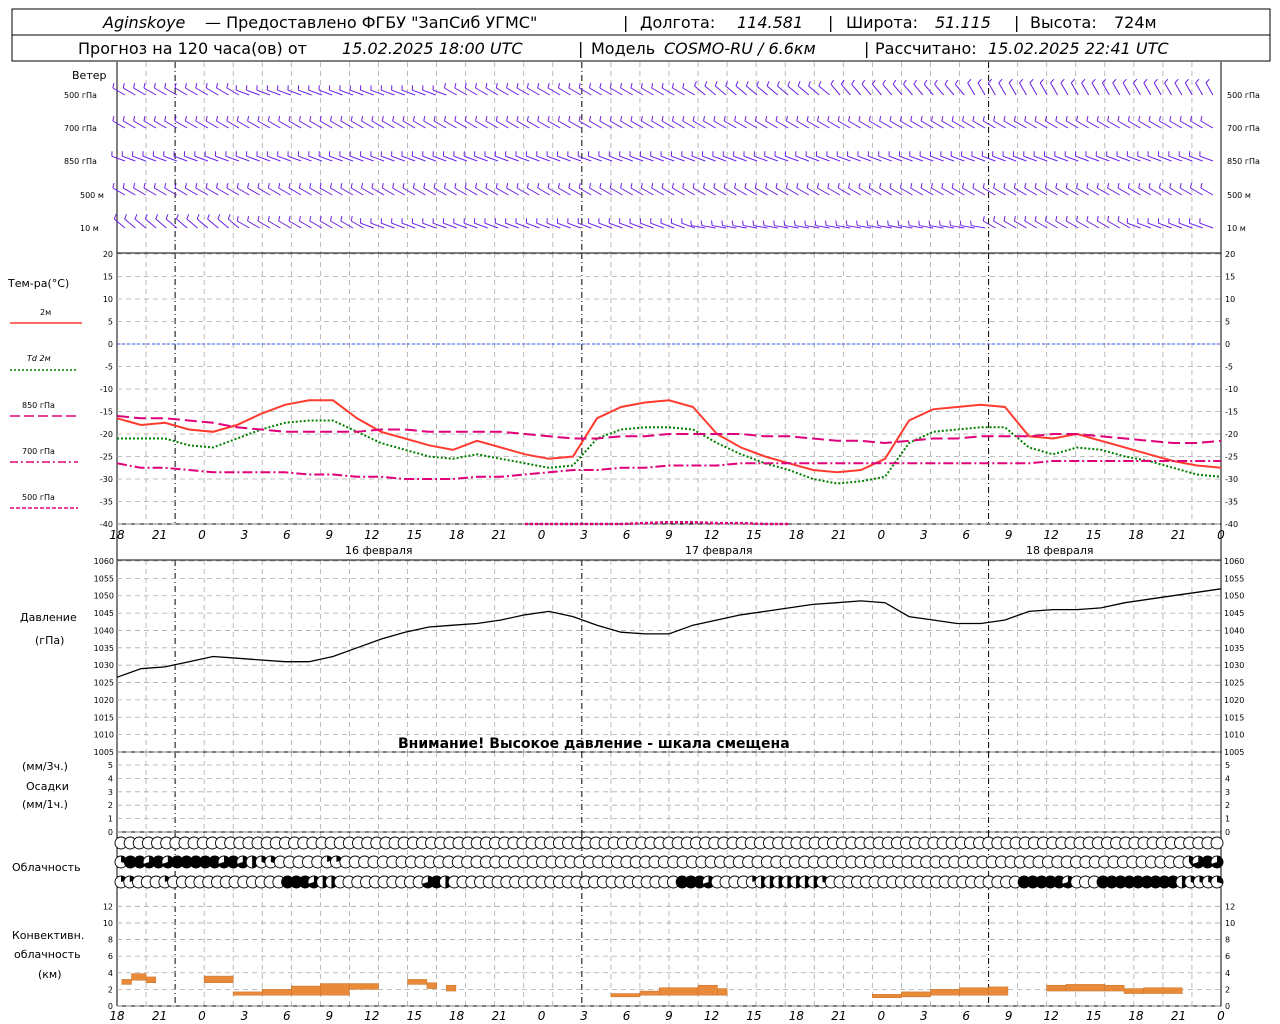 This screenshot has width=1280, height=1024. What do you see at coordinates (1243, 128) in the screenshot?
I see `wind-level-label: 700 гПа` at bounding box center [1243, 128].